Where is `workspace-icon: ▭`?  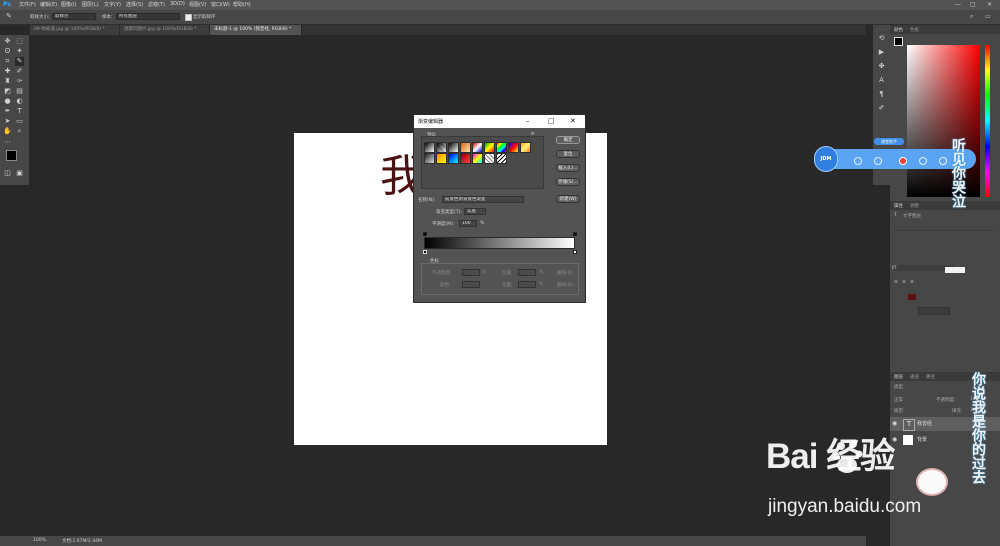 workspace-icon: ▭ is located at coordinates (988, 16).